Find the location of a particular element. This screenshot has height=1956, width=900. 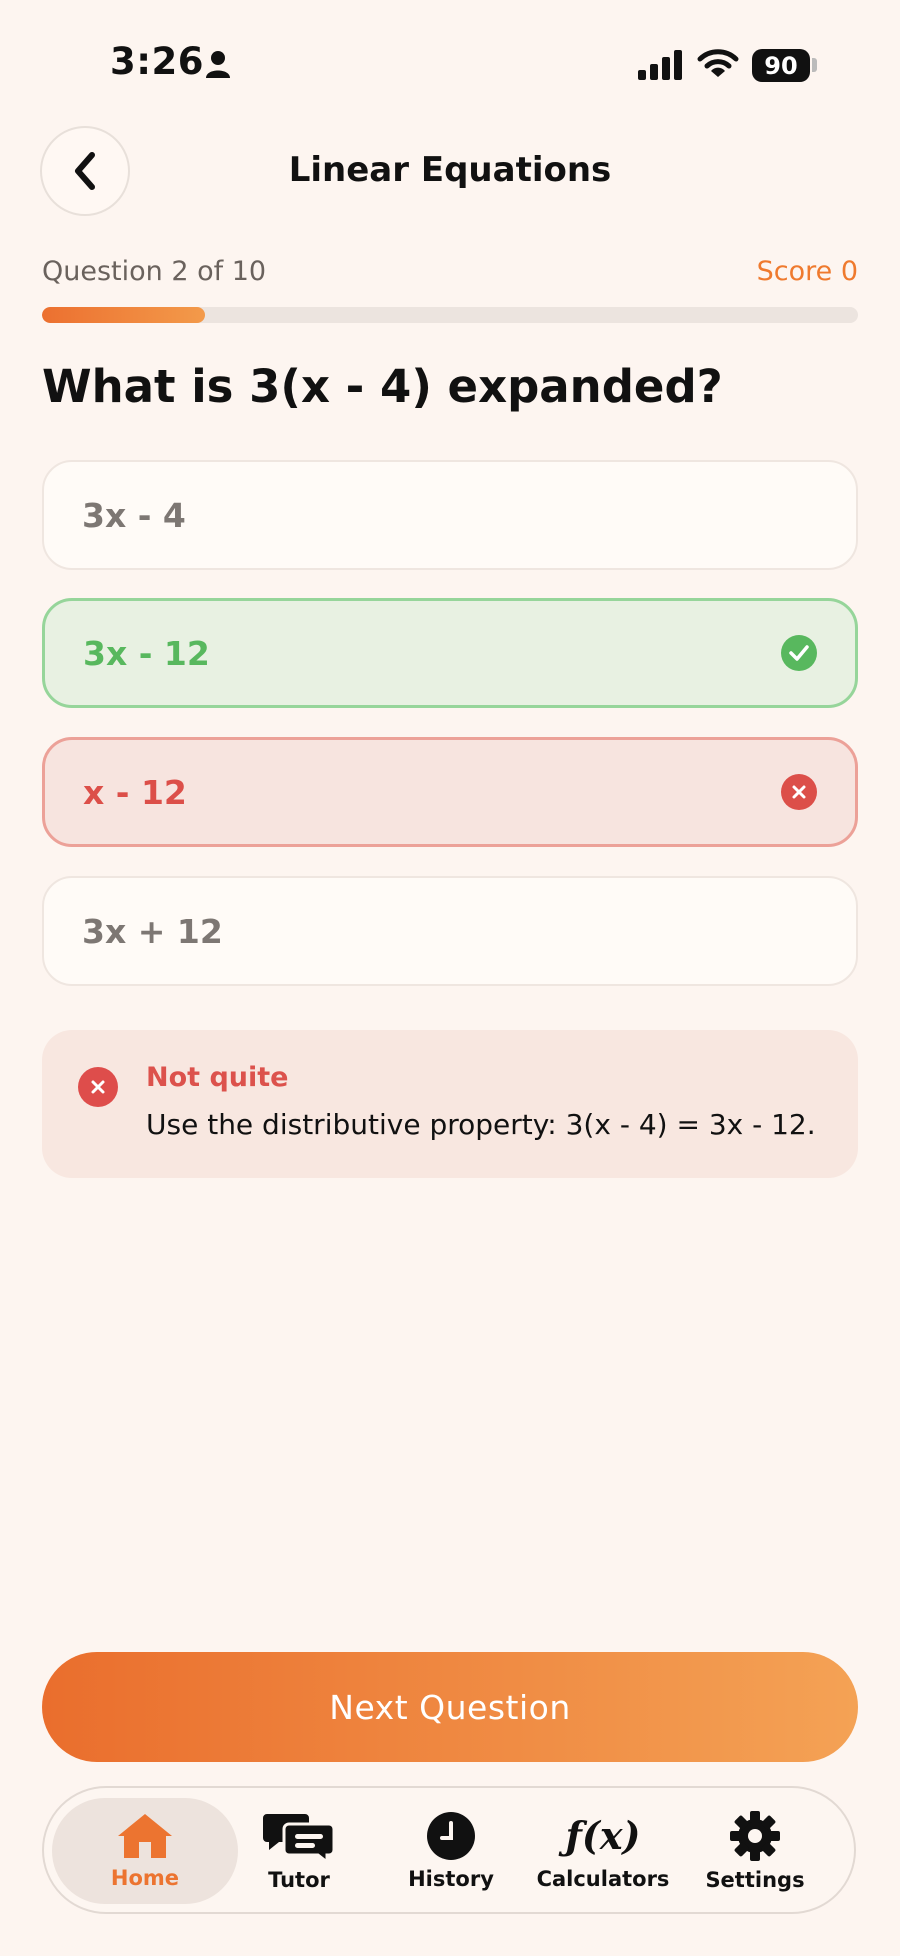

tab-history: History is located at coordinates (451, 1851).